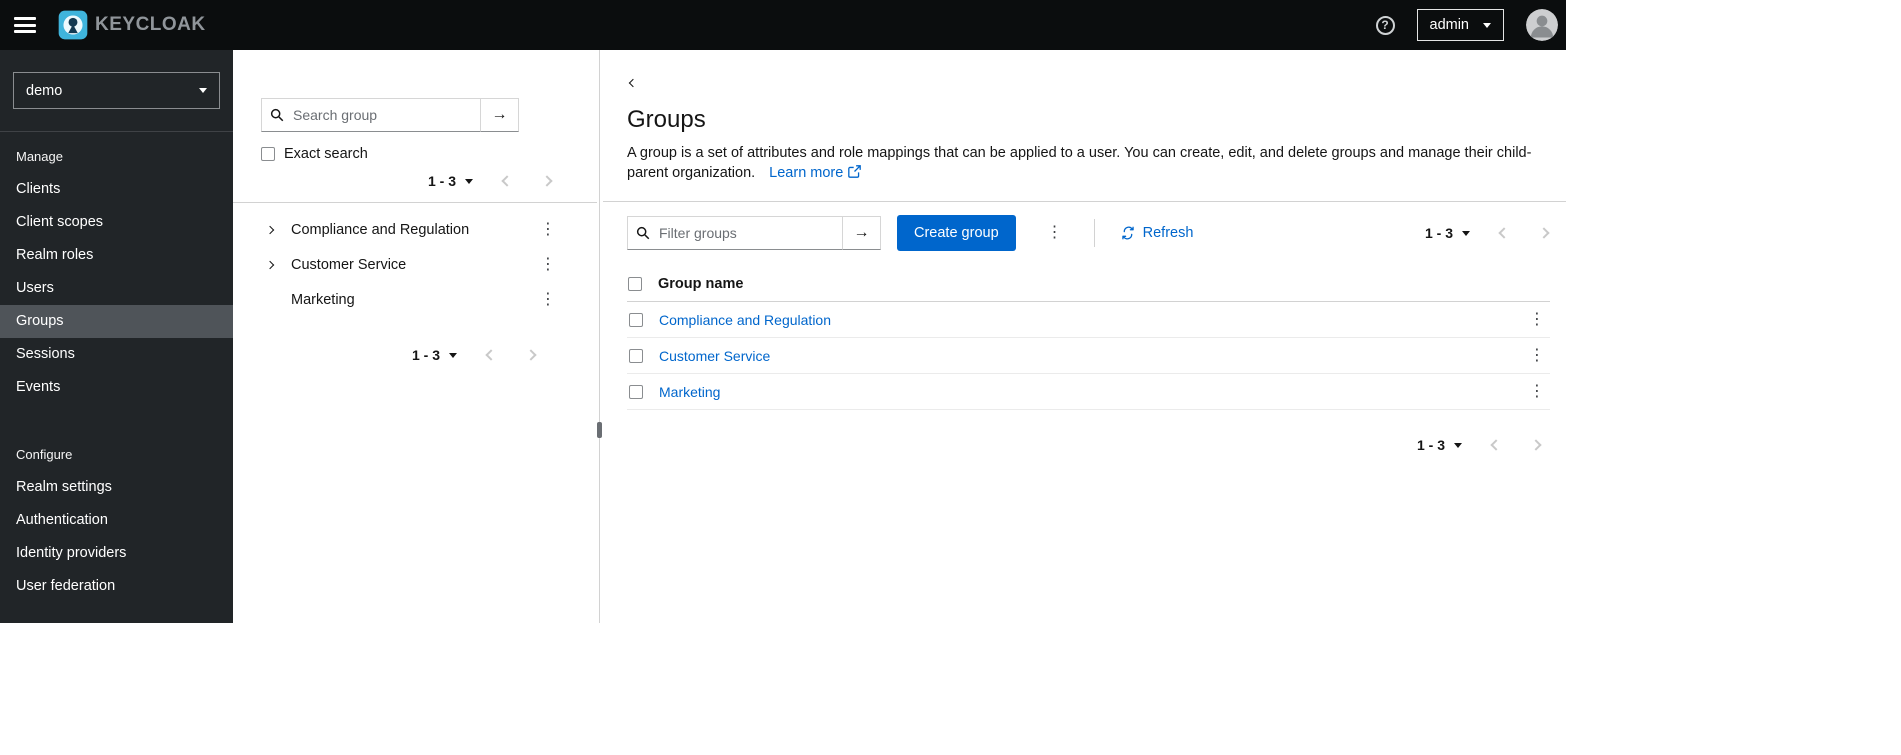  Describe the element at coordinates (862, 233) in the screenshot. I see `filter-submit-button: →` at that location.